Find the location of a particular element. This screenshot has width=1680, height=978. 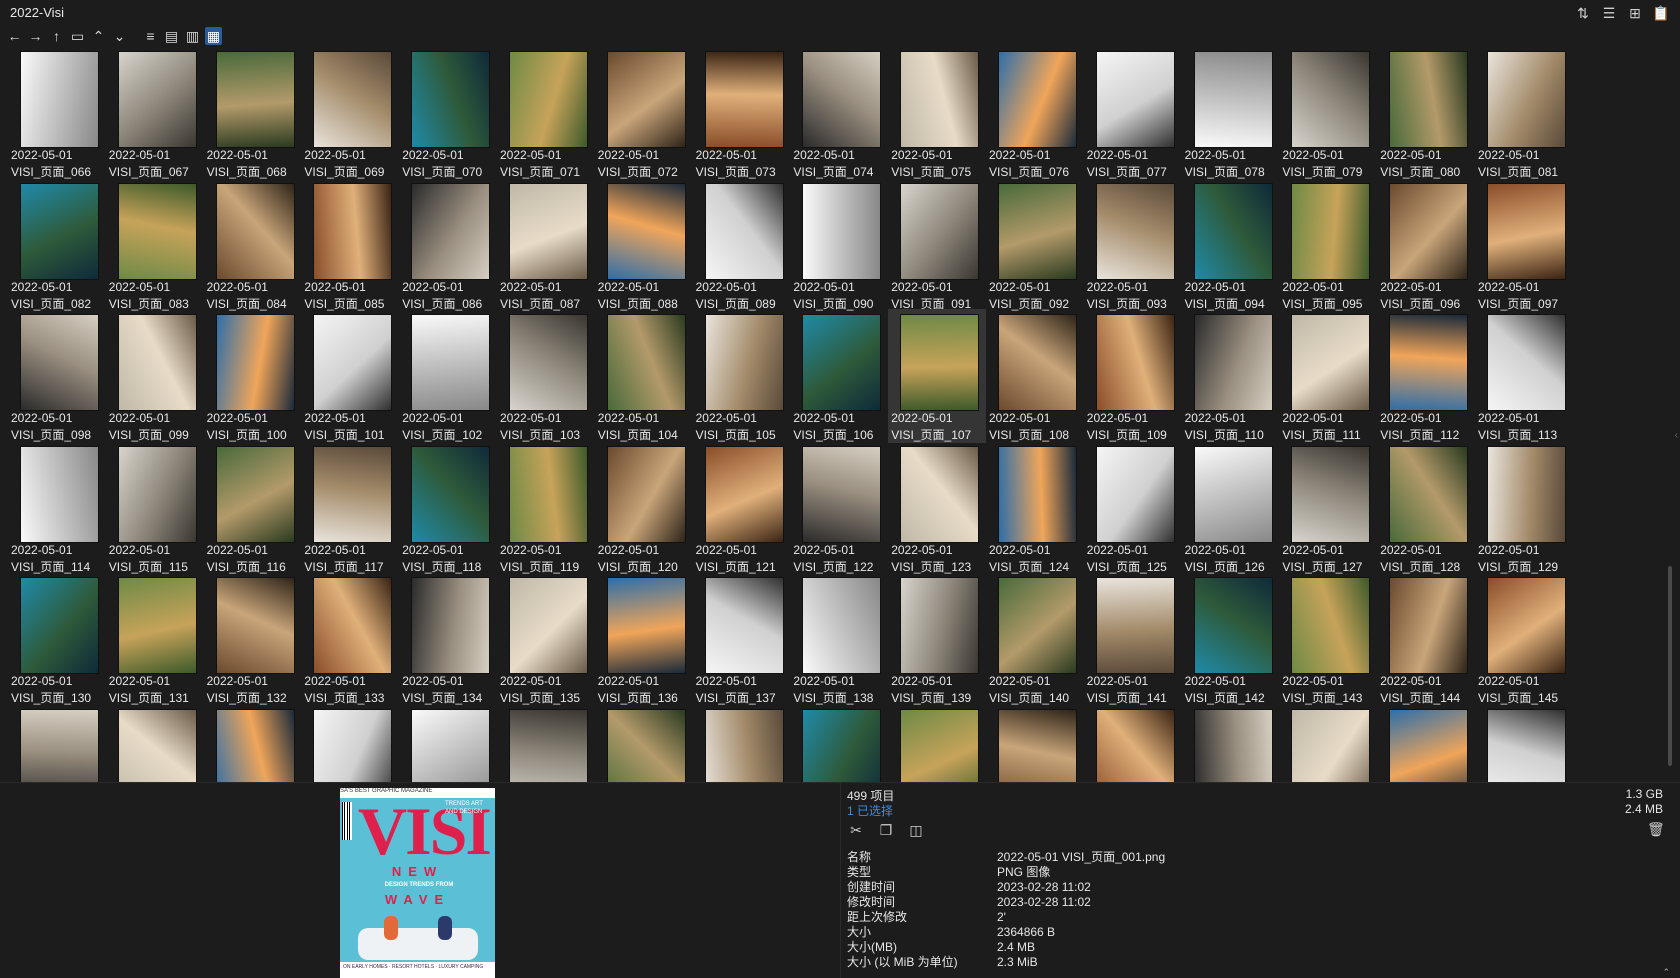

details-pane-icon: ☰ is located at coordinates (1609, 13).